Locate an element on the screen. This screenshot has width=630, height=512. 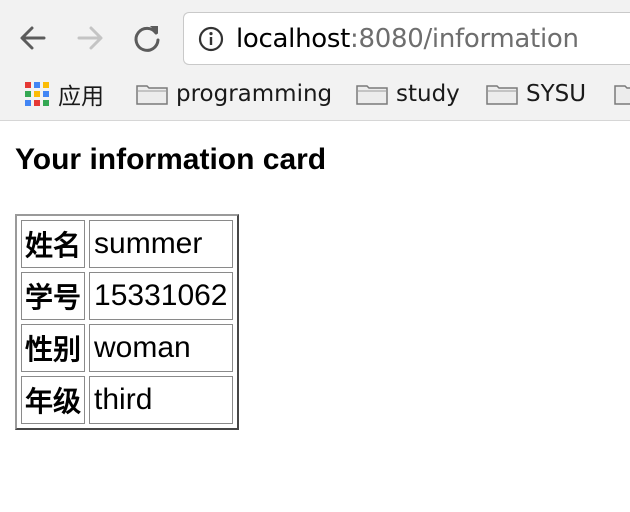
bookmarks-bar: 应用 programming study SYSU is located at coordinates (315, 94).